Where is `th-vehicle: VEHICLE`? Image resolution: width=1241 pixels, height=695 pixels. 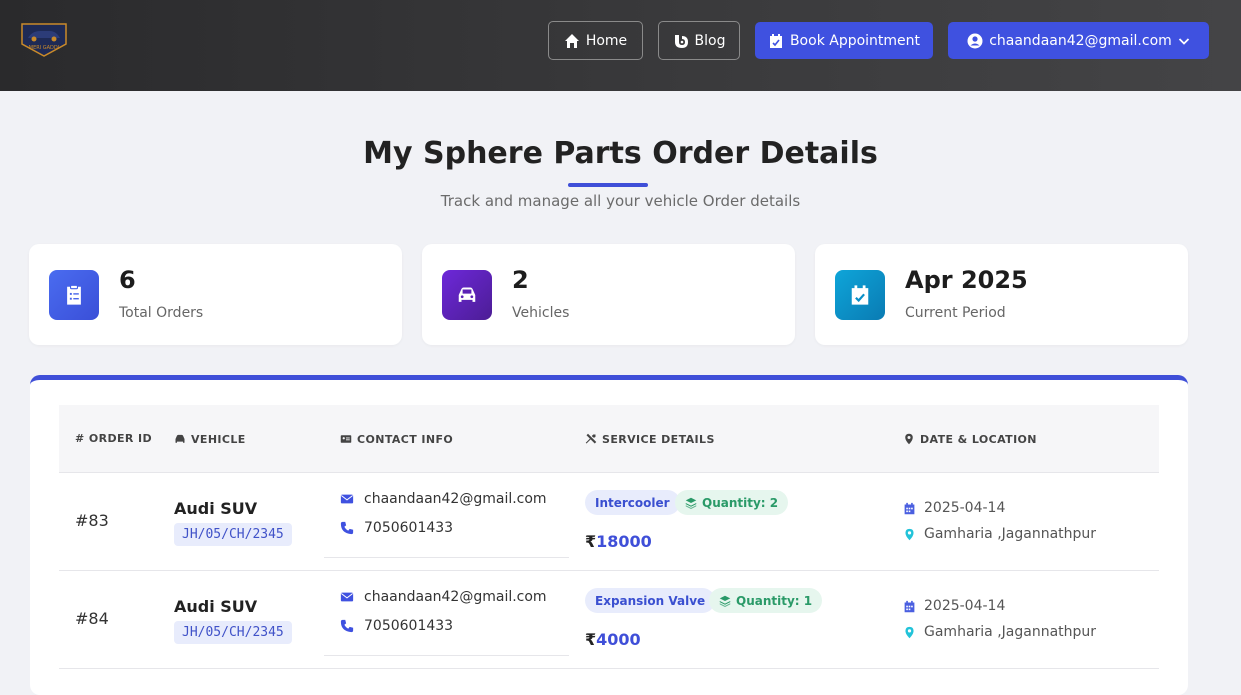
th-vehicle: VEHICLE is located at coordinates (210, 439).